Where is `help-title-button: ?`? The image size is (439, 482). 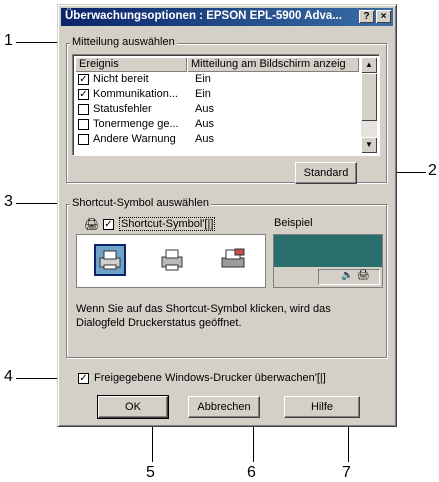
help-title-button: ? is located at coordinates (366, 16).